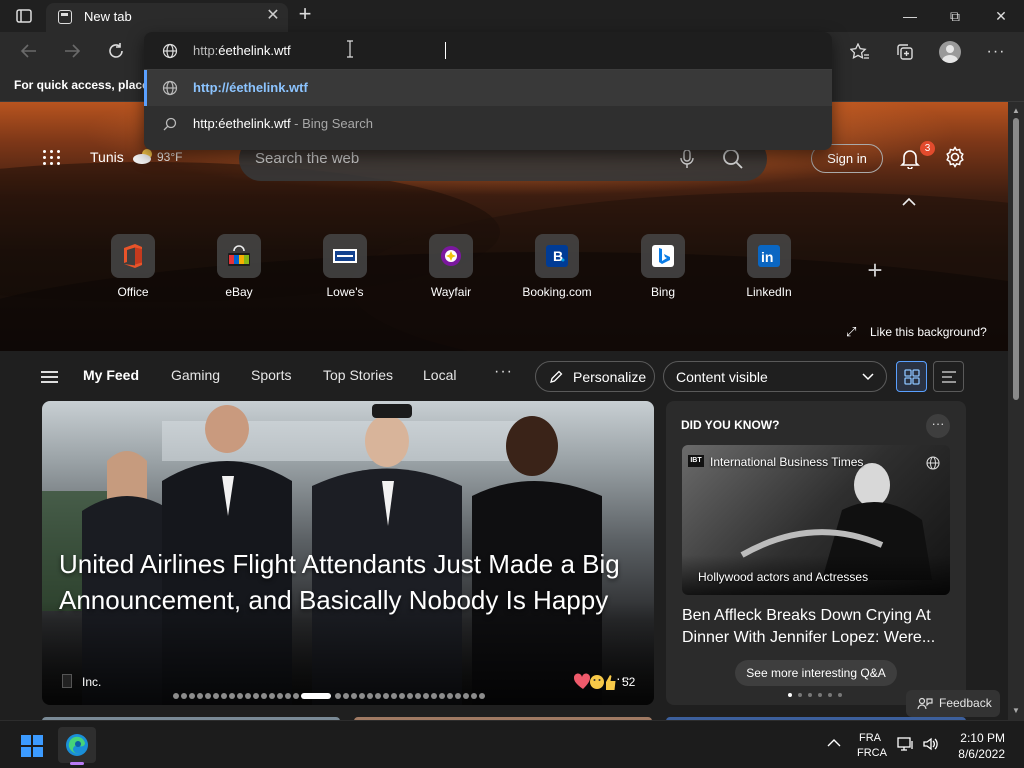 The image size is (1024, 768). What do you see at coordinates (1016, 411) in the screenshot?
I see `page-scrollbar: ▲ ▼` at bounding box center [1016, 411].